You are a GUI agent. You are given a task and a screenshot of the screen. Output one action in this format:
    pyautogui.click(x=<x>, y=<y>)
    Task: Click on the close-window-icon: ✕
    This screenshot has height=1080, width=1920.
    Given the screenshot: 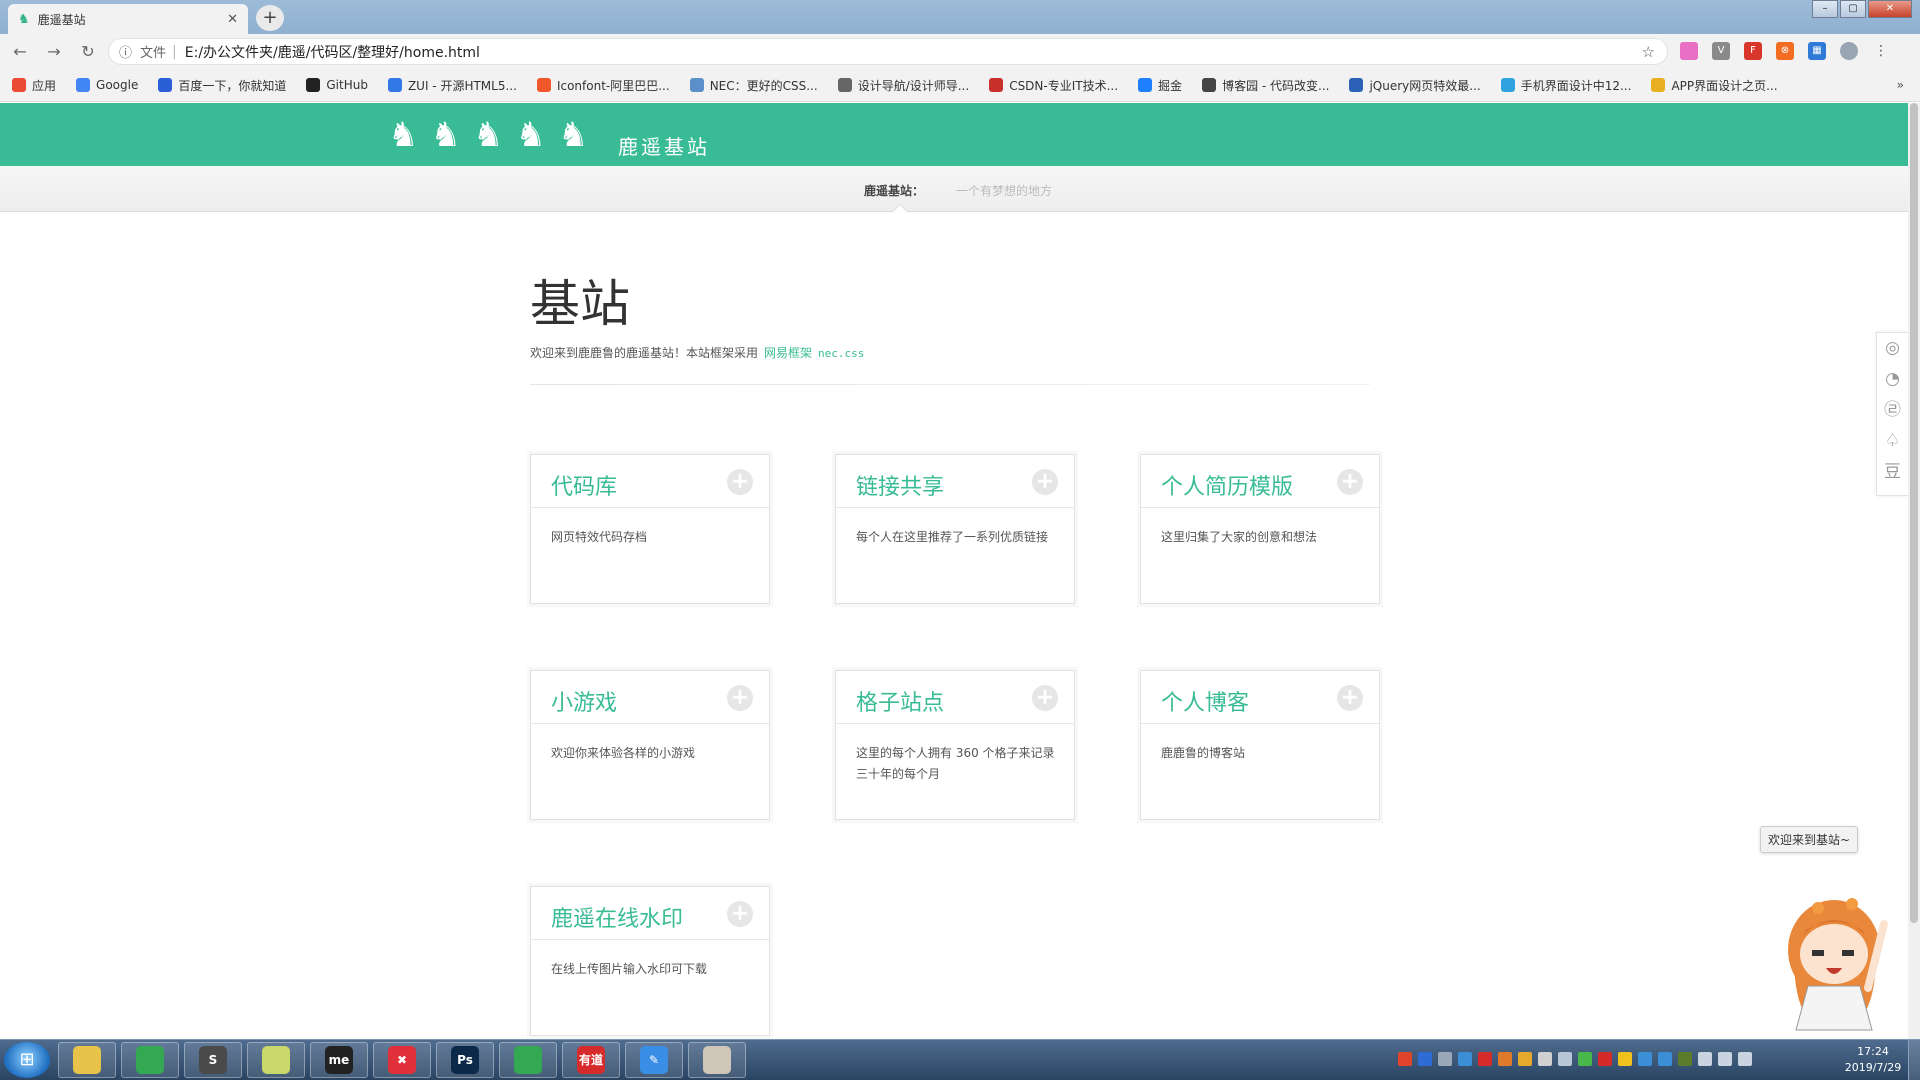 What is the action you would take?
    pyautogui.click(x=1890, y=9)
    